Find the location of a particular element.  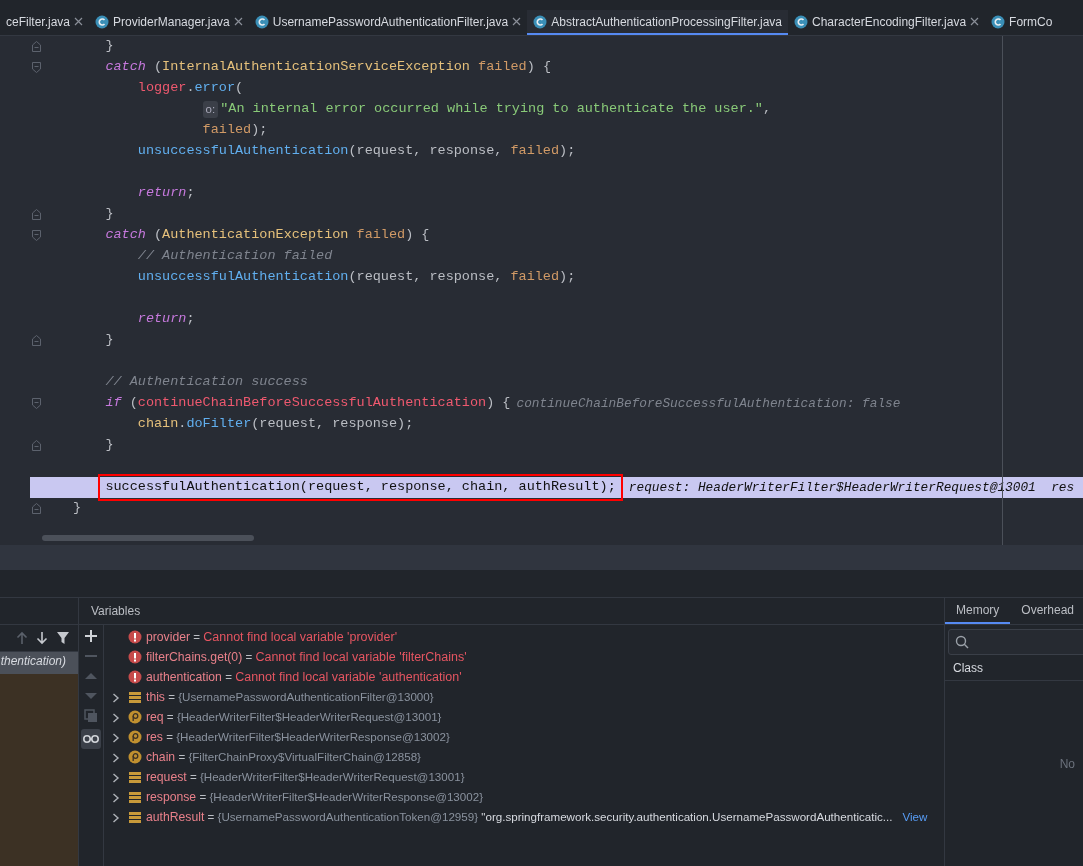

code-line: // Authentication failed is located at coordinates (235, 256).